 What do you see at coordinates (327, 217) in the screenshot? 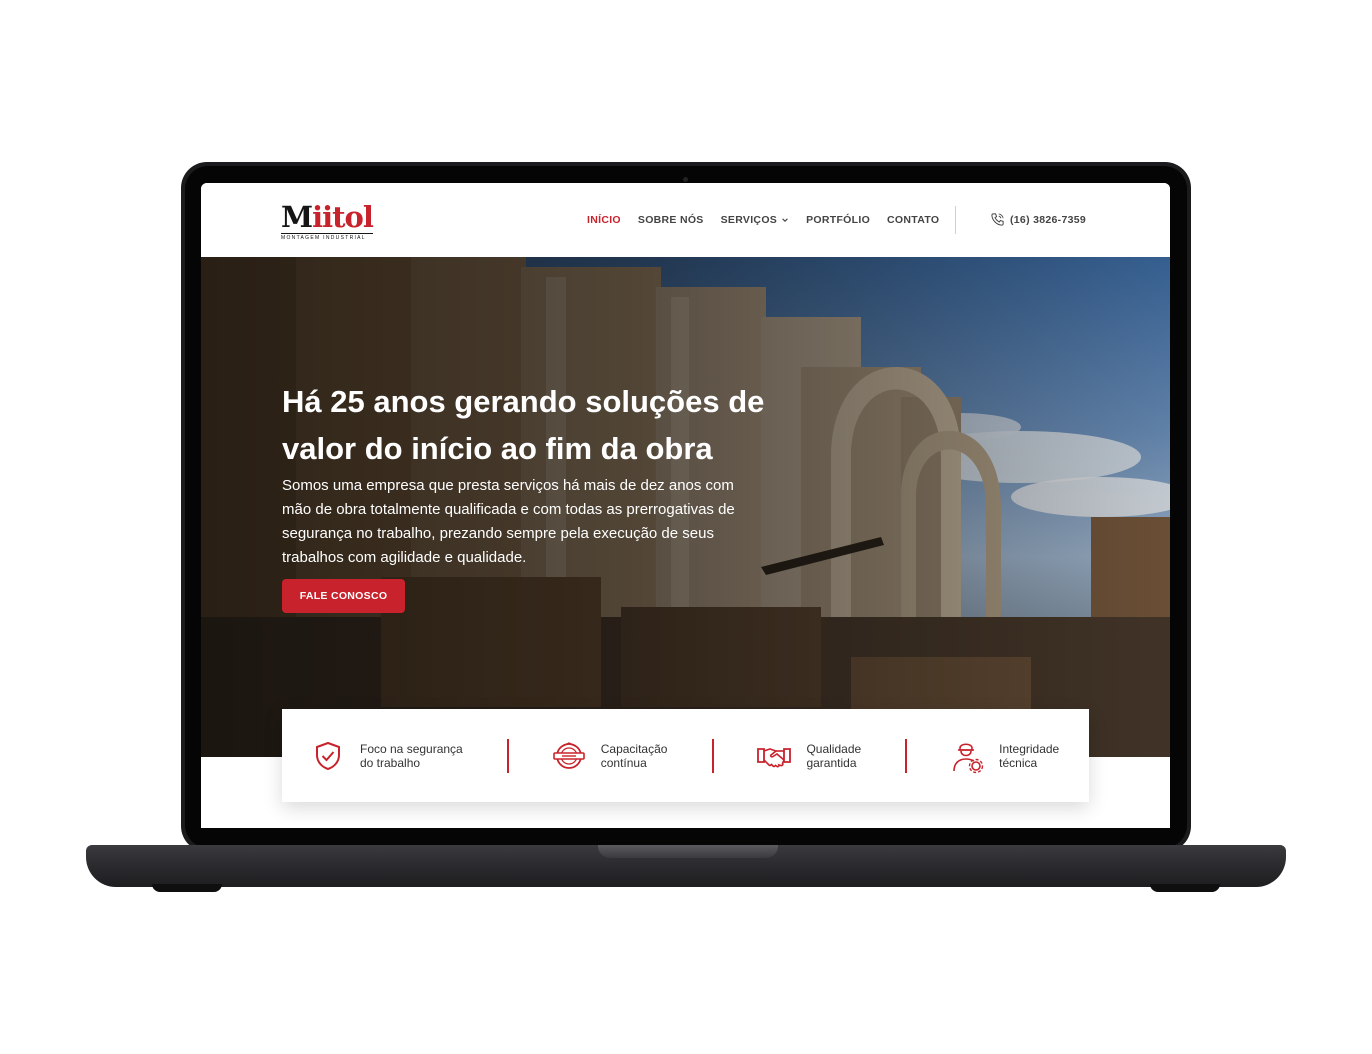
I see `logo-wordmark: Miitol` at bounding box center [327, 217].